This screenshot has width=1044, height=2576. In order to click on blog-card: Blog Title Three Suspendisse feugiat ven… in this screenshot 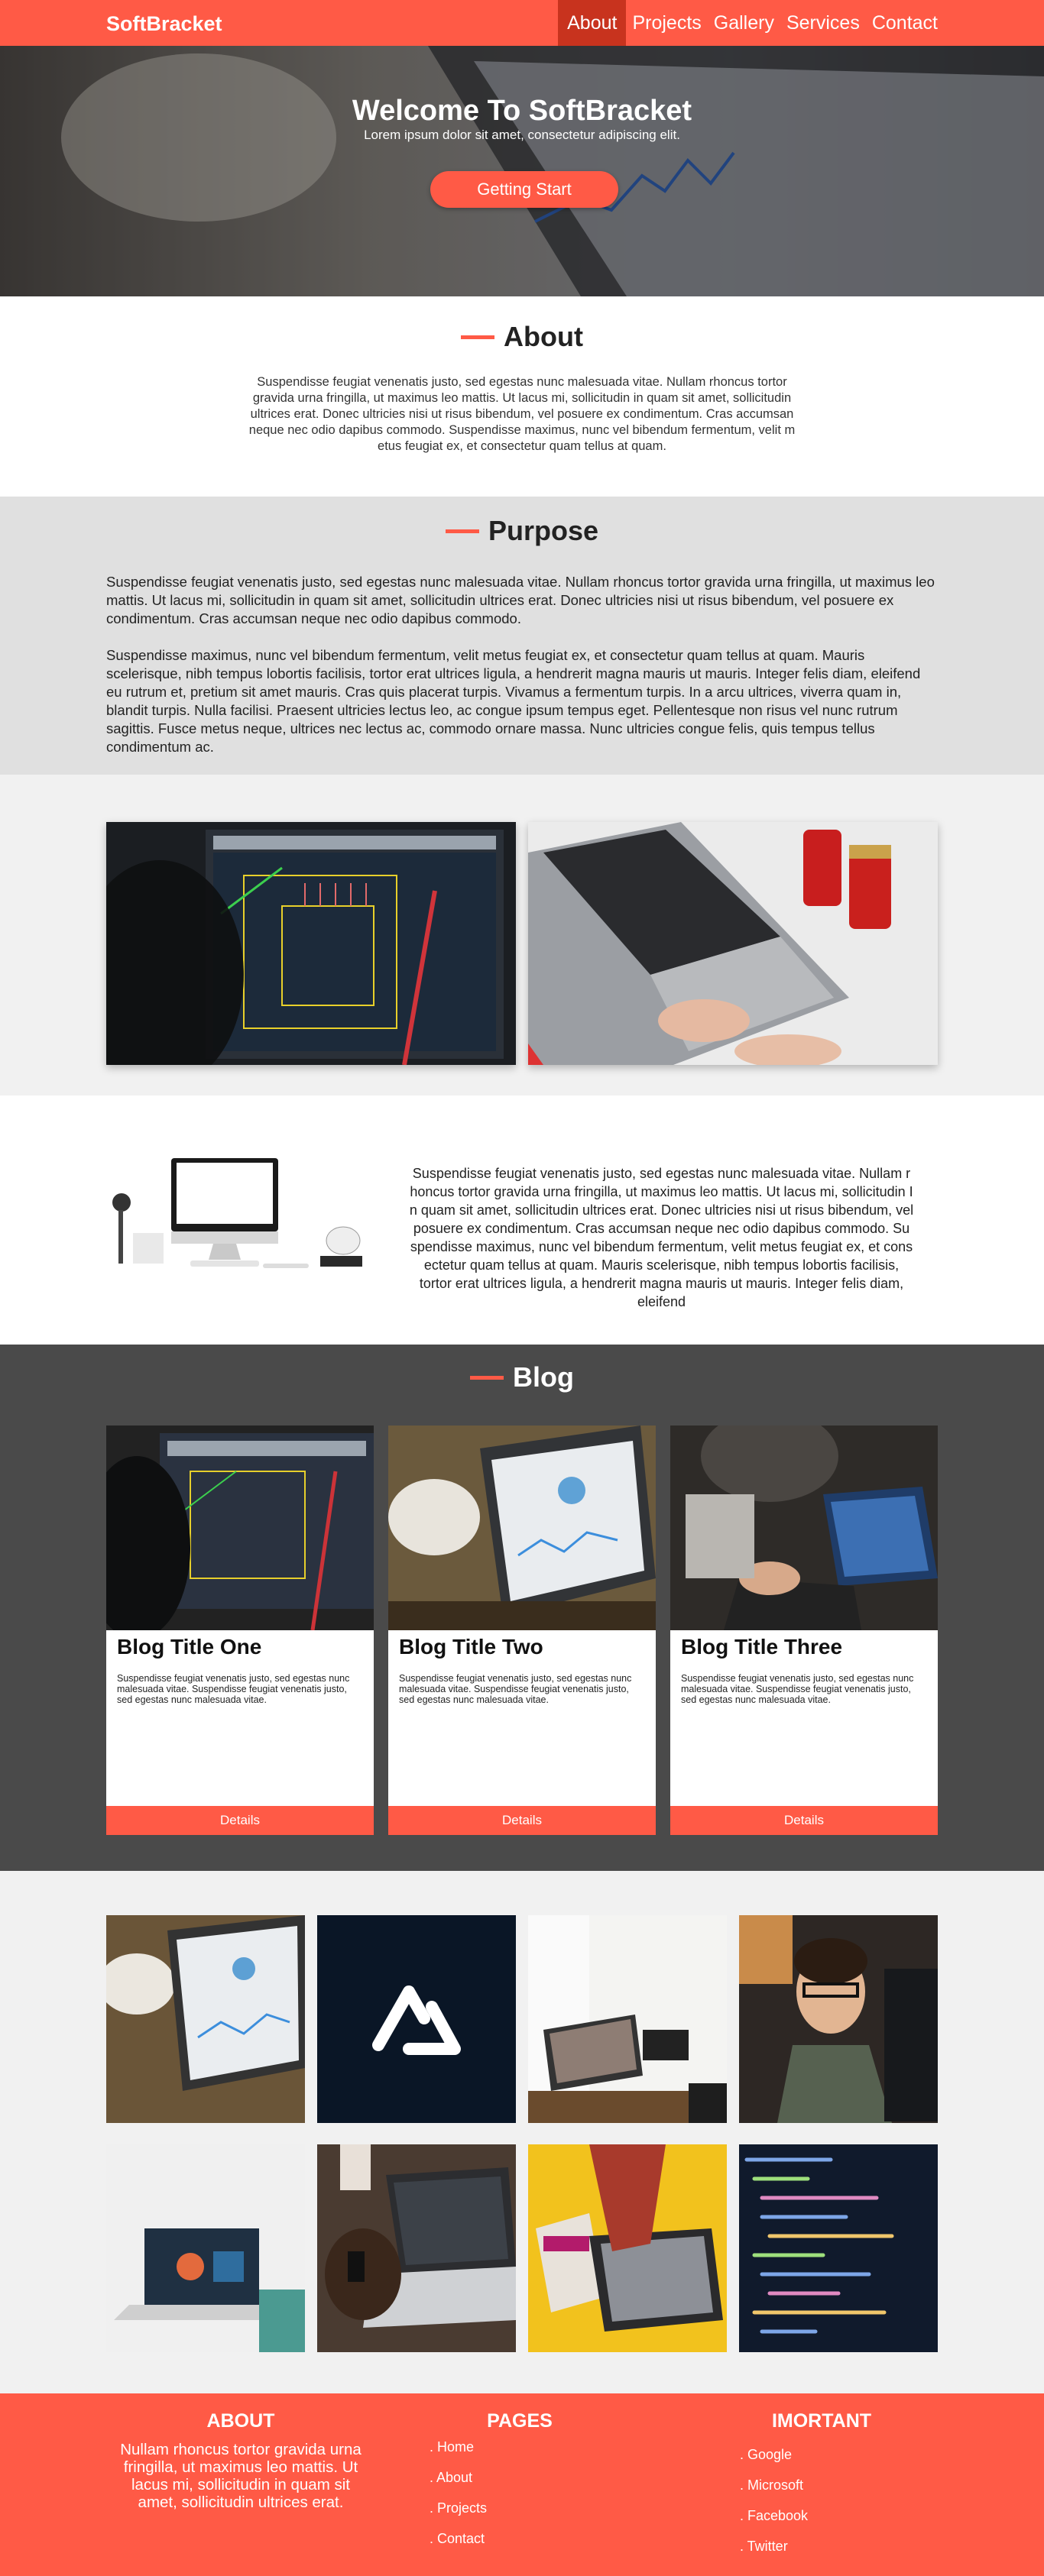, I will do `click(804, 1630)`.